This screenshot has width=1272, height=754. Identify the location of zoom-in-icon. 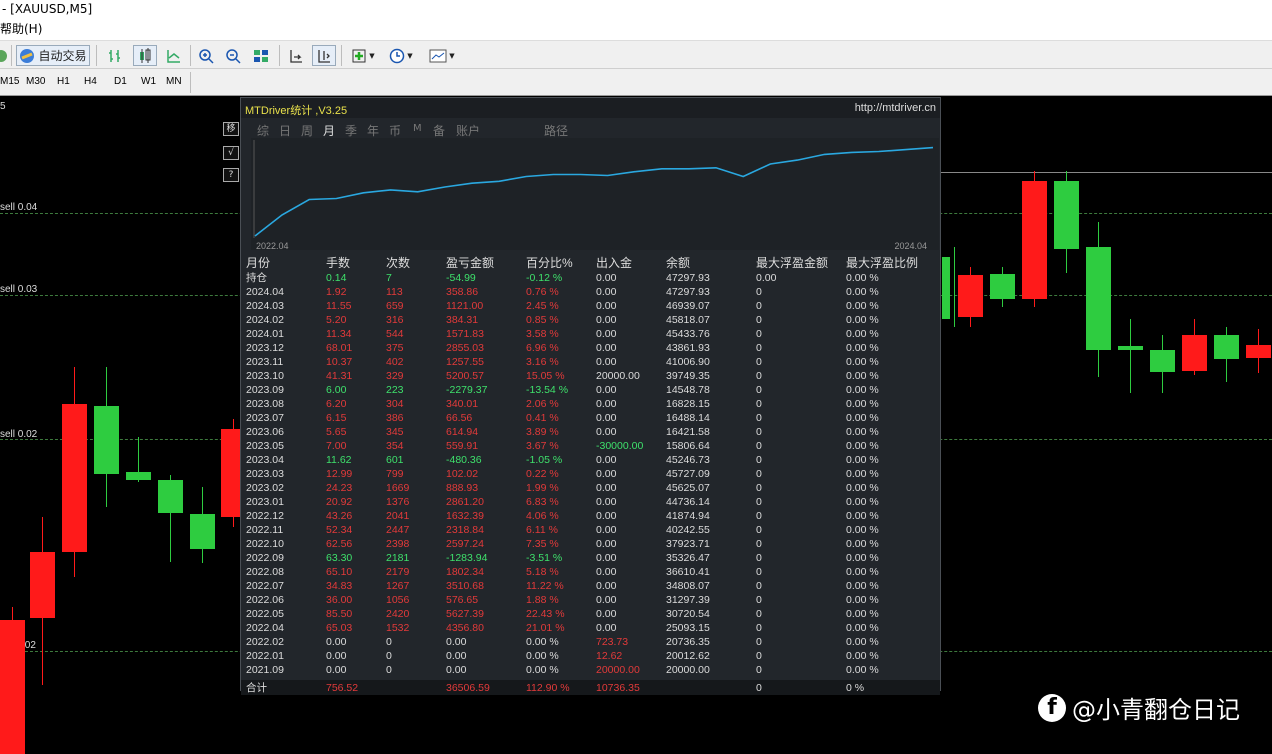
(206, 55).